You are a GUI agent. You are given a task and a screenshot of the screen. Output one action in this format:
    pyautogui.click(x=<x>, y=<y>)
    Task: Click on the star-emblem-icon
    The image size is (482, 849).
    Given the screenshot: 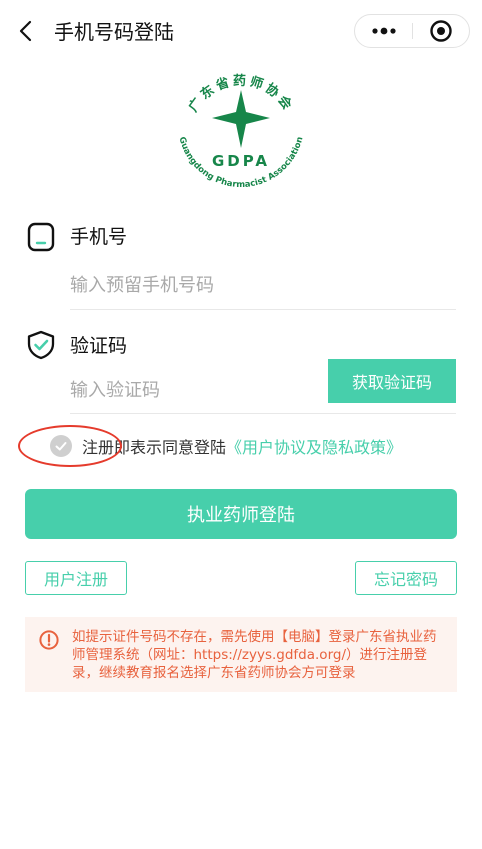 What is the action you would take?
    pyautogui.click(x=241, y=119)
    